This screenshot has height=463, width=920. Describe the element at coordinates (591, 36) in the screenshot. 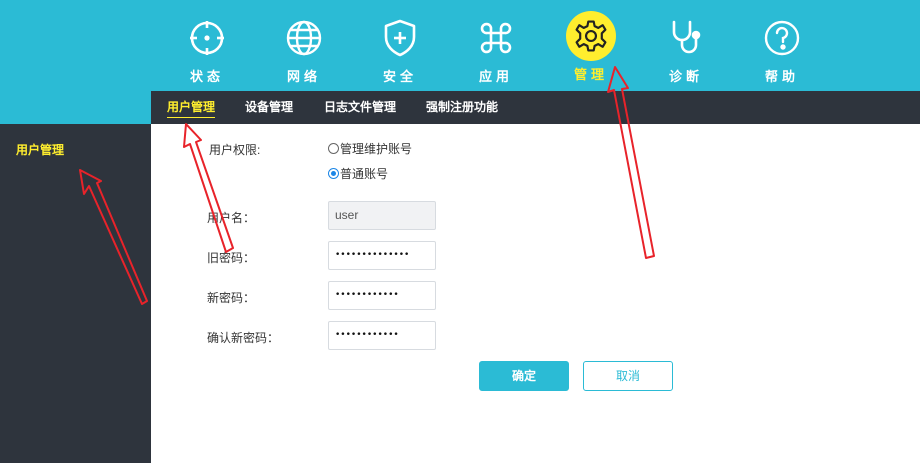

I see `gear-icon` at that location.